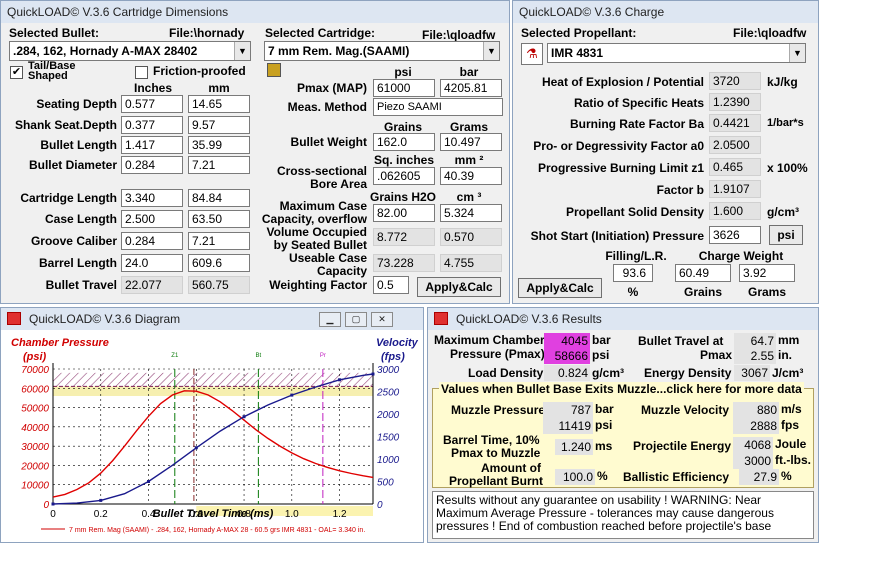  What do you see at coordinates (382, 51) in the screenshot?
I see `cartridge-select: 7 mm Rem. Mag.(SAAMI) ▼` at bounding box center [382, 51].